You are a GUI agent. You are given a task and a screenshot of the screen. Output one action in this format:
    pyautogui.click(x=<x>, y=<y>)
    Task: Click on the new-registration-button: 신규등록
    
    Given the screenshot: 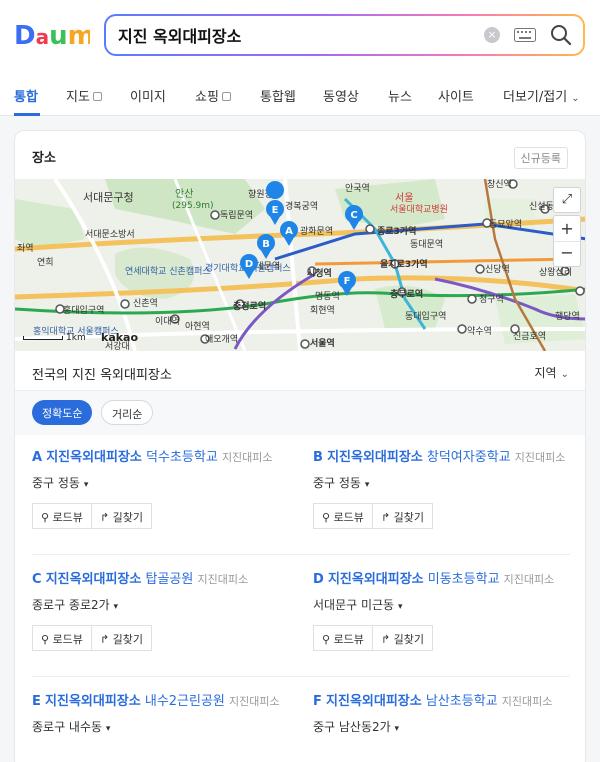 What is the action you would take?
    pyautogui.click(x=540, y=158)
    